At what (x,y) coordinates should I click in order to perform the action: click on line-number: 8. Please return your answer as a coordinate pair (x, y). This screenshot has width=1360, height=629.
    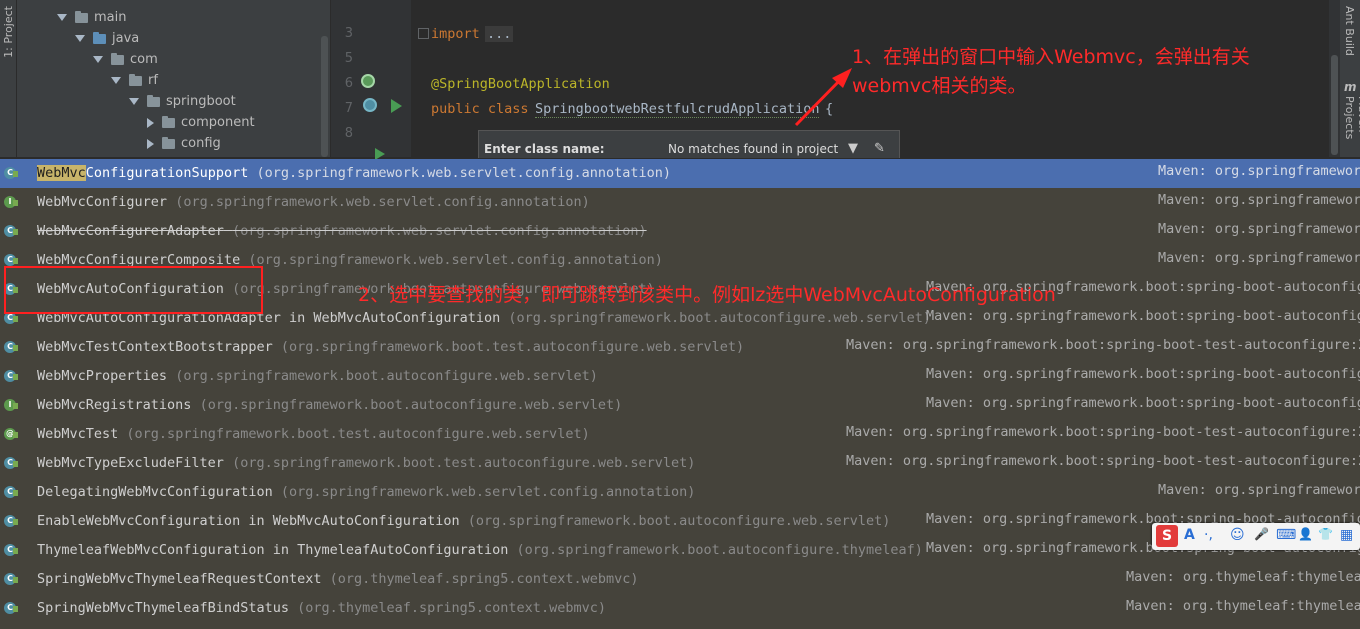
    Looking at the image, I should click on (348, 133).